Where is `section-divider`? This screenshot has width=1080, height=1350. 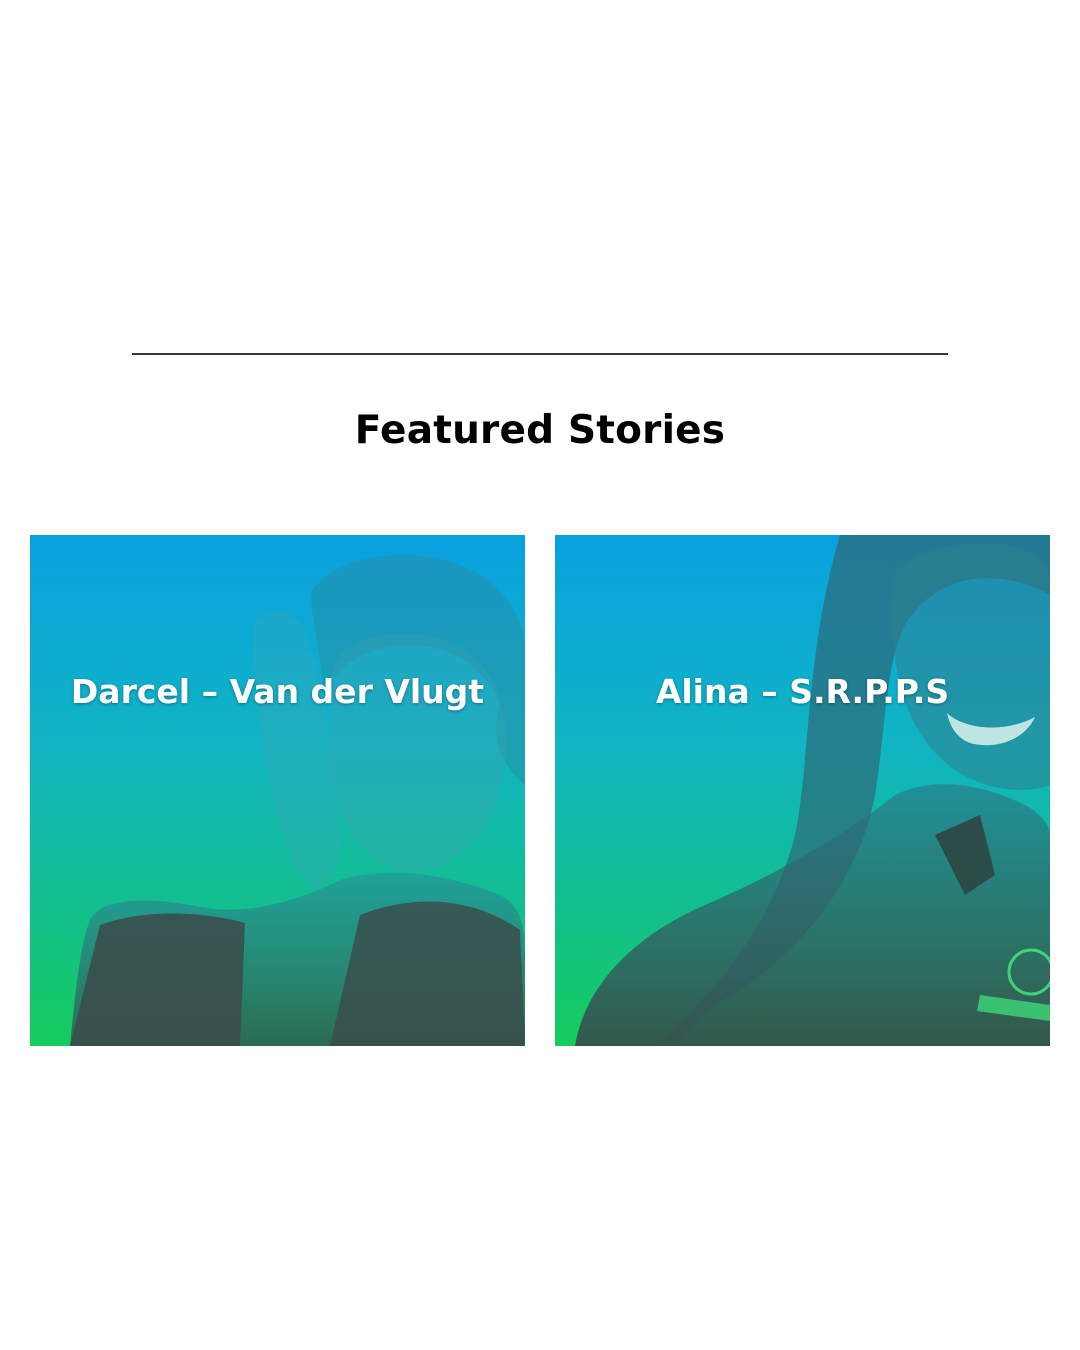 section-divider is located at coordinates (540, 354).